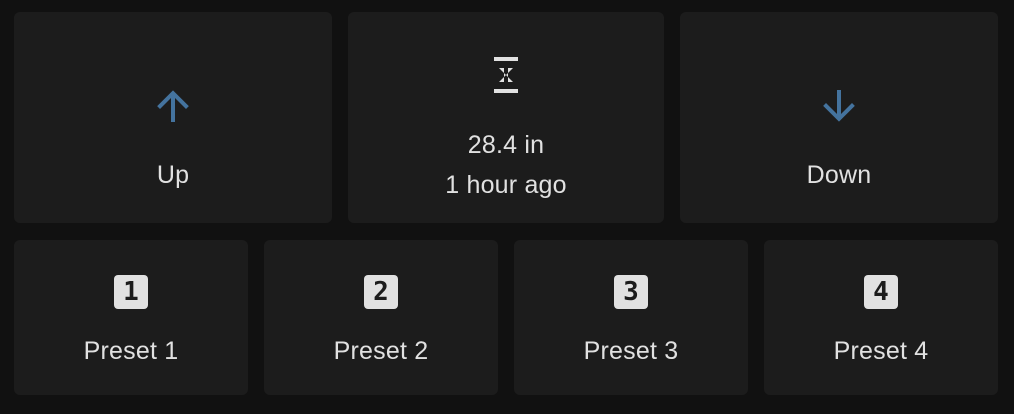 The image size is (1014, 414). What do you see at coordinates (173, 175) in the screenshot?
I see `up-label: Up` at bounding box center [173, 175].